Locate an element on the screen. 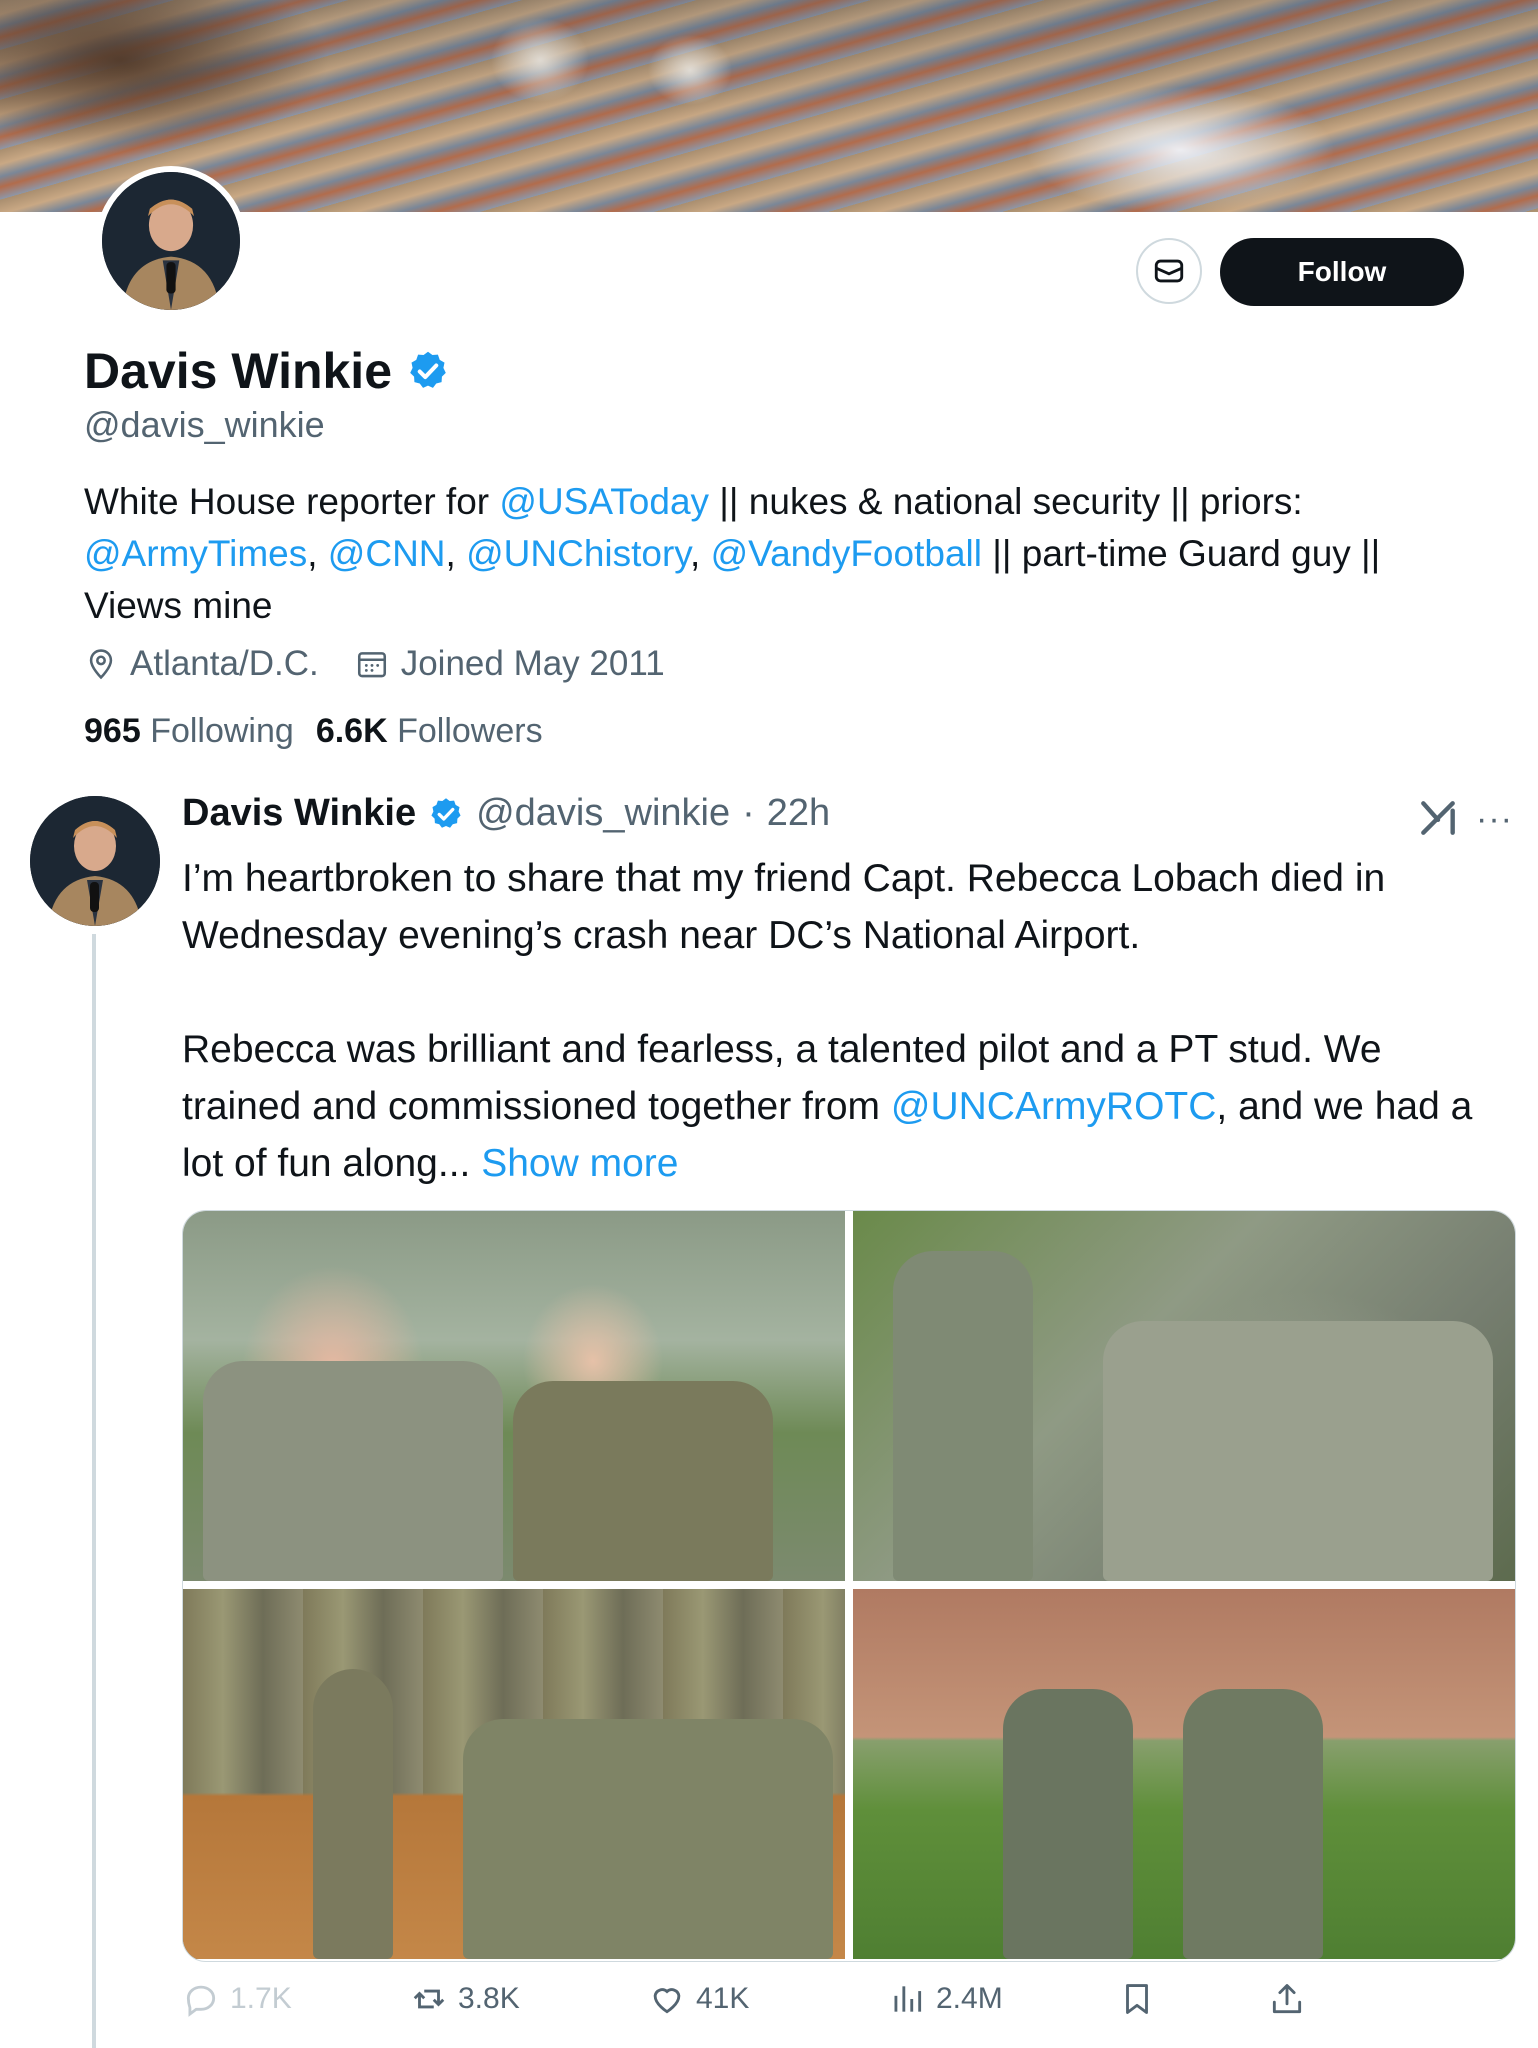 This screenshot has height=2048, width=1538. following-link: 965 Following is located at coordinates (189, 731).